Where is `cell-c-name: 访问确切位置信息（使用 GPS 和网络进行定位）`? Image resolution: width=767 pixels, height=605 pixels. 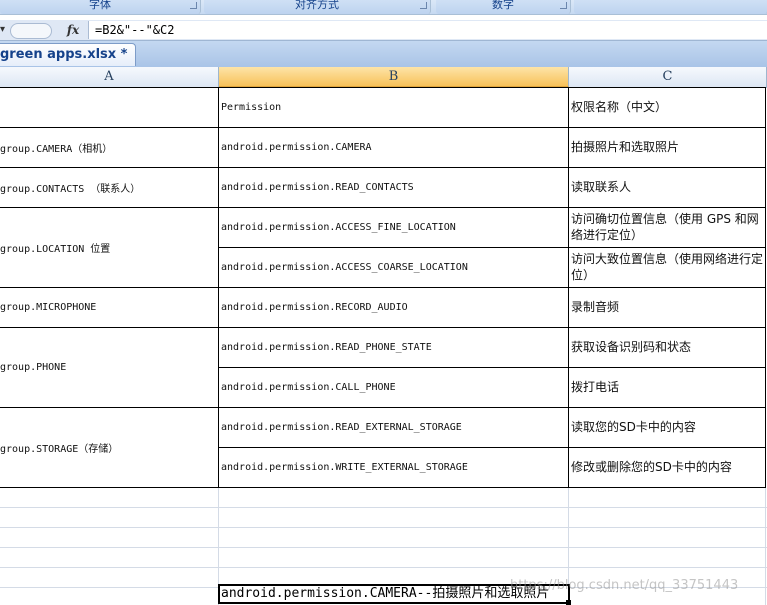
cell-c-name: 访问确切位置信息（使用 GPS 和网络进行定位） is located at coordinates (666, 227).